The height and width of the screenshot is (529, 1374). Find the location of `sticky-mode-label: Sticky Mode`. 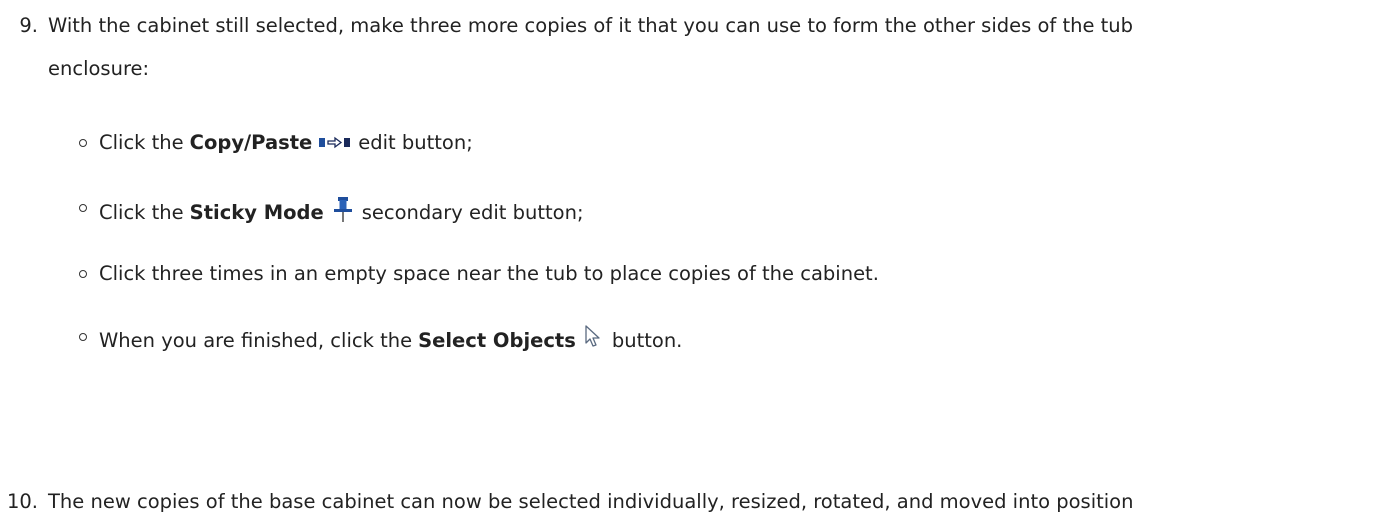

sticky-mode-label: Sticky Mode is located at coordinates (256, 212).